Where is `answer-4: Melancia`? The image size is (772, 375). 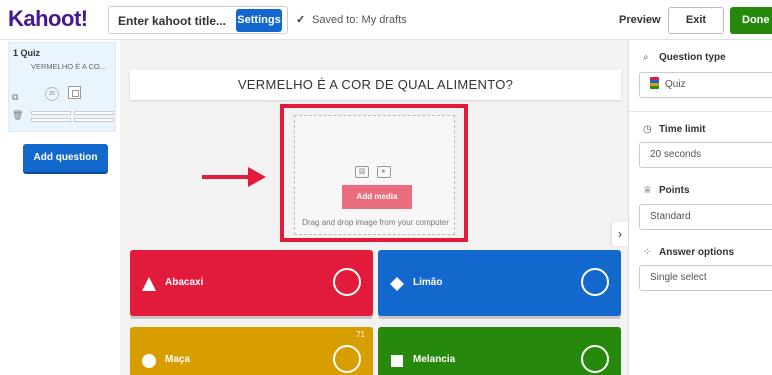
answer-4: Melancia is located at coordinates (499, 351).